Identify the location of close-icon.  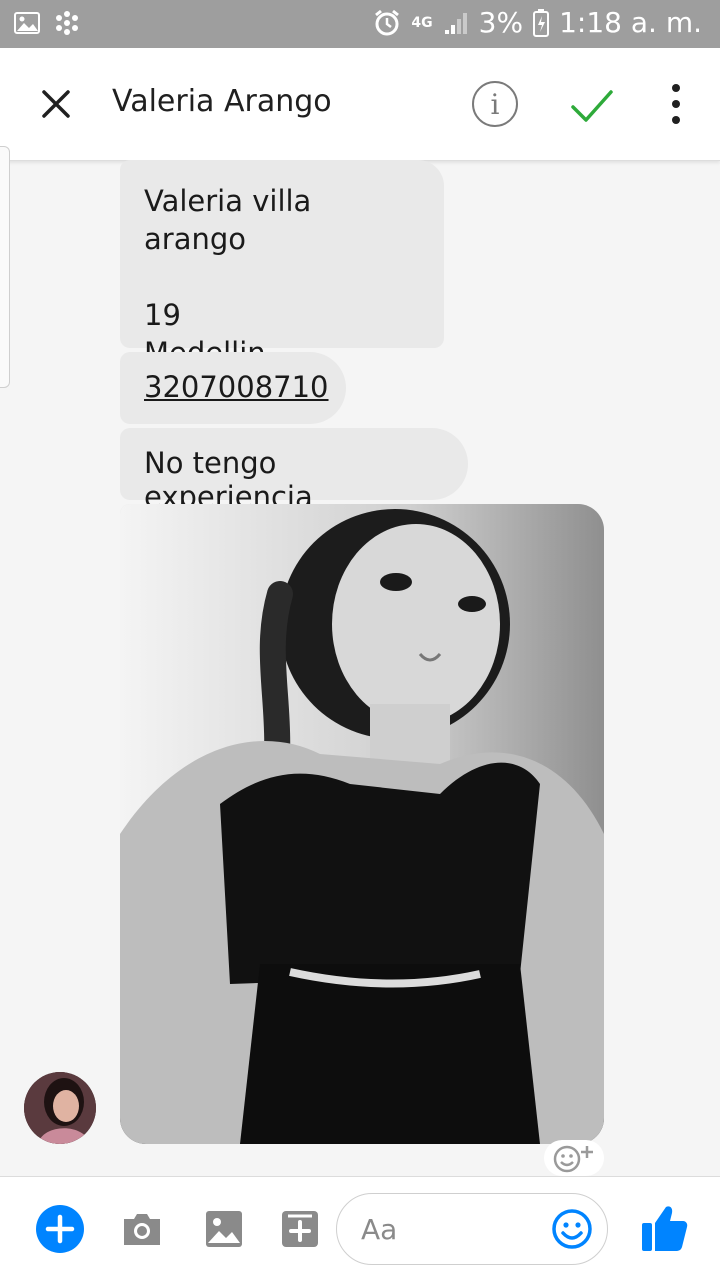
(56, 104).